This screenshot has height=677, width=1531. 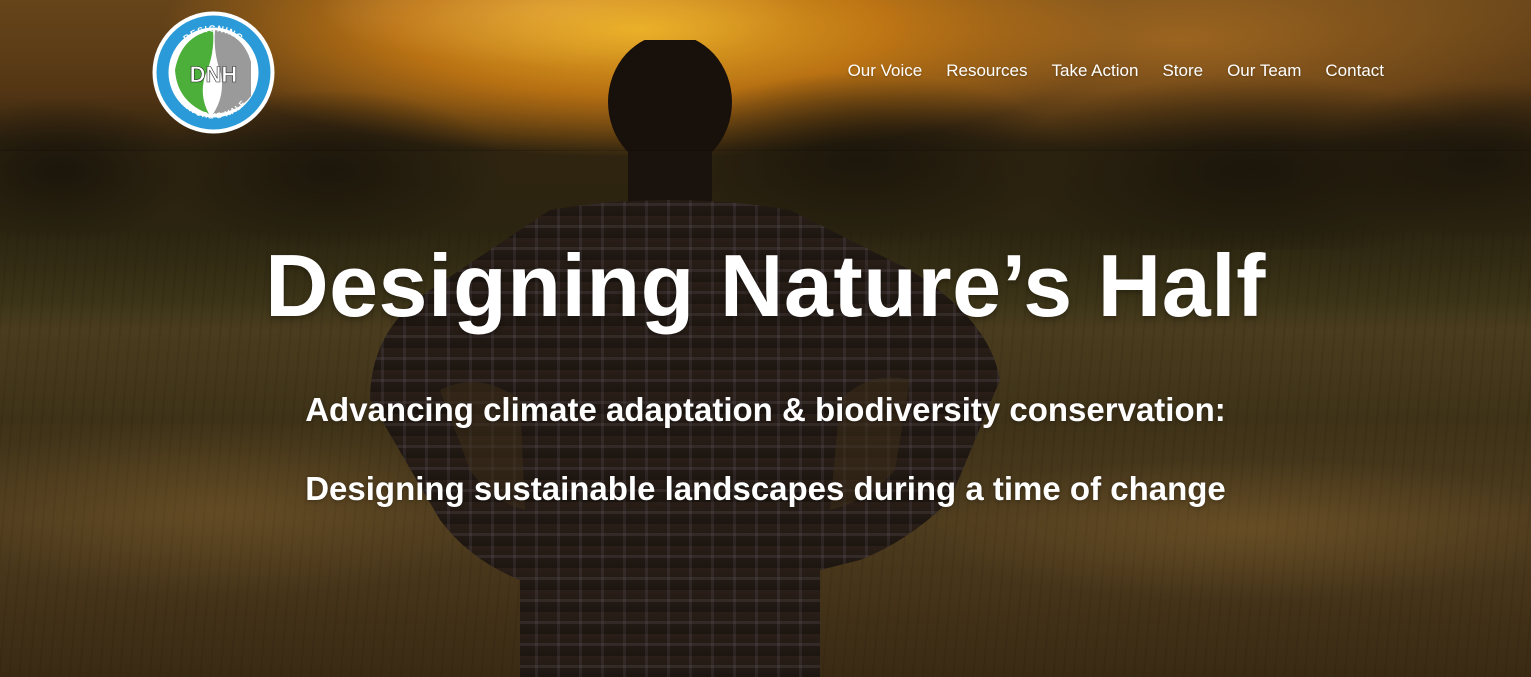 I want to click on hero-title: Designing Nature’s Half, so click(x=765, y=285).